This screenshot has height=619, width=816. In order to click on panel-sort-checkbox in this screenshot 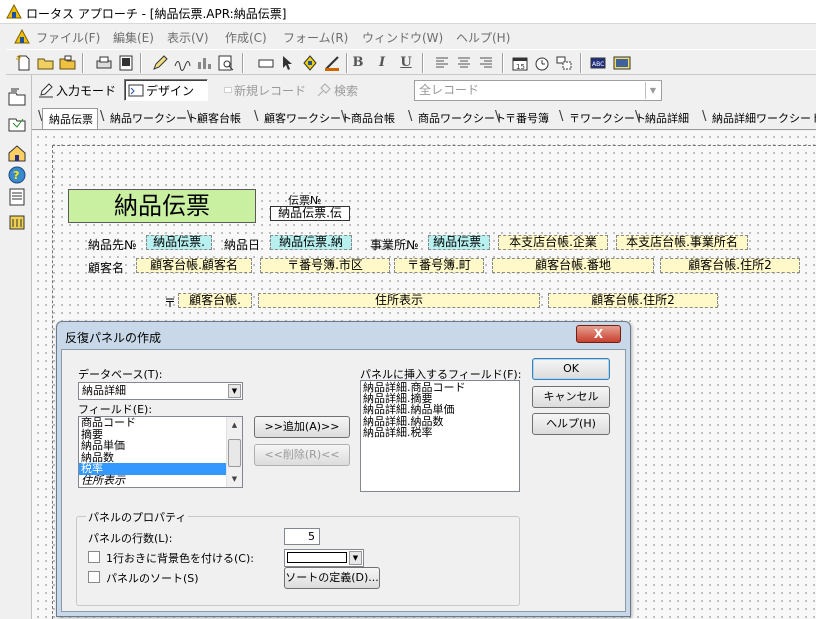, I will do `click(94, 577)`.